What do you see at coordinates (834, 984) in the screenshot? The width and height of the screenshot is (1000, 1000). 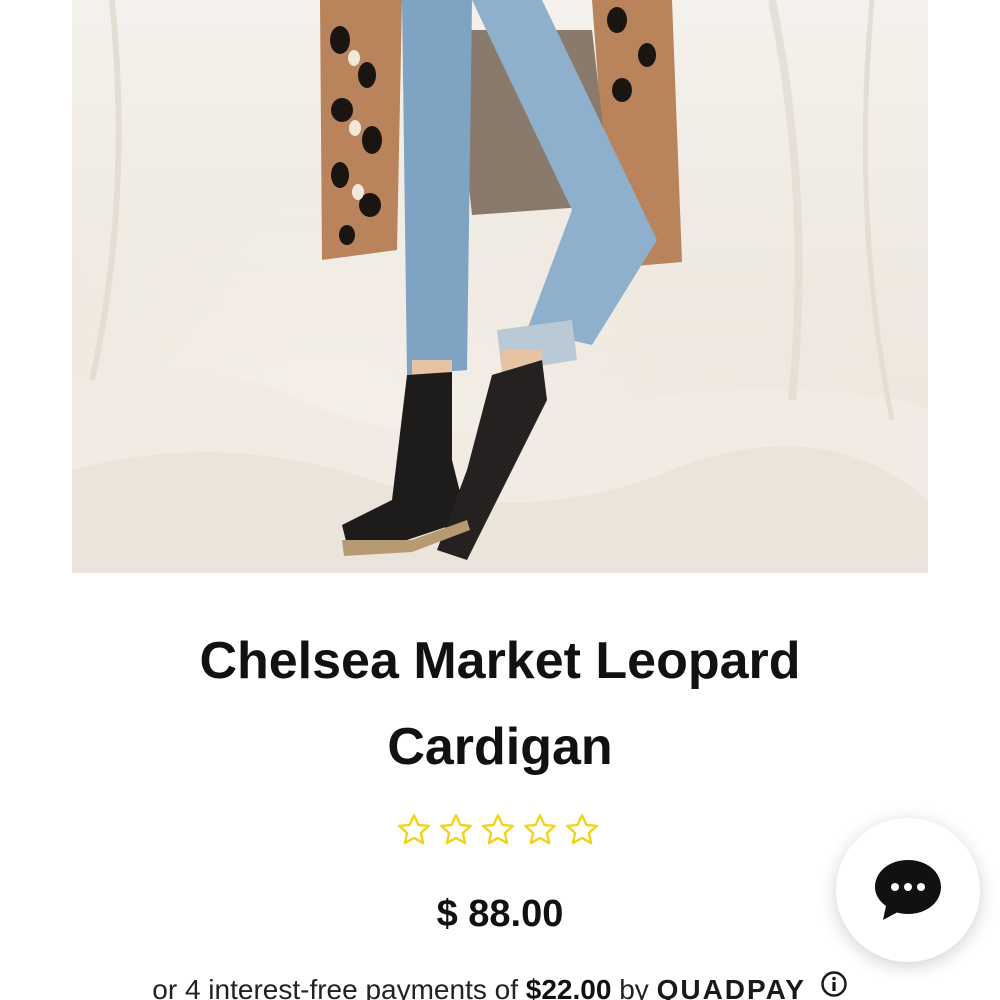 I see `info-circle-icon` at bounding box center [834, 984].